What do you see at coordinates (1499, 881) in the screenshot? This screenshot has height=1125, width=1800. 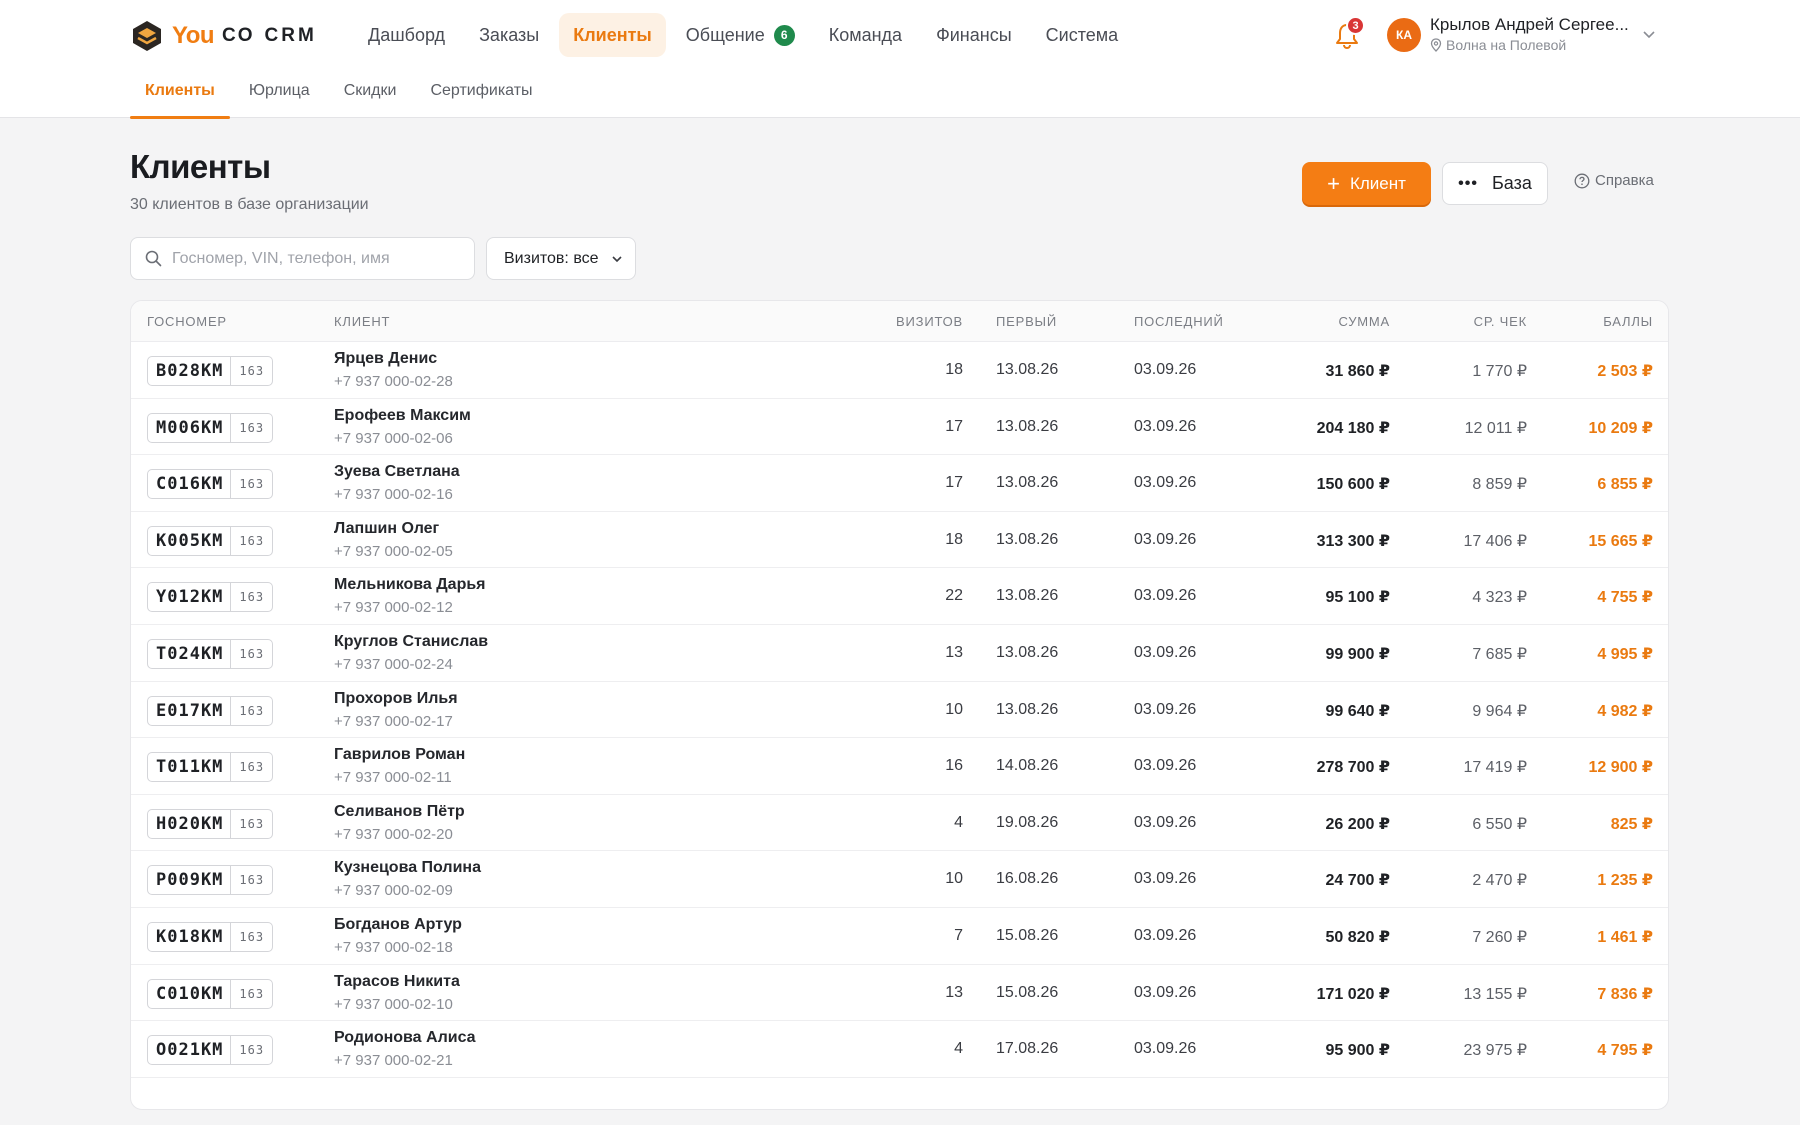 I see `average-check: 2 470 ₽` at bounding box center [1499, 881].